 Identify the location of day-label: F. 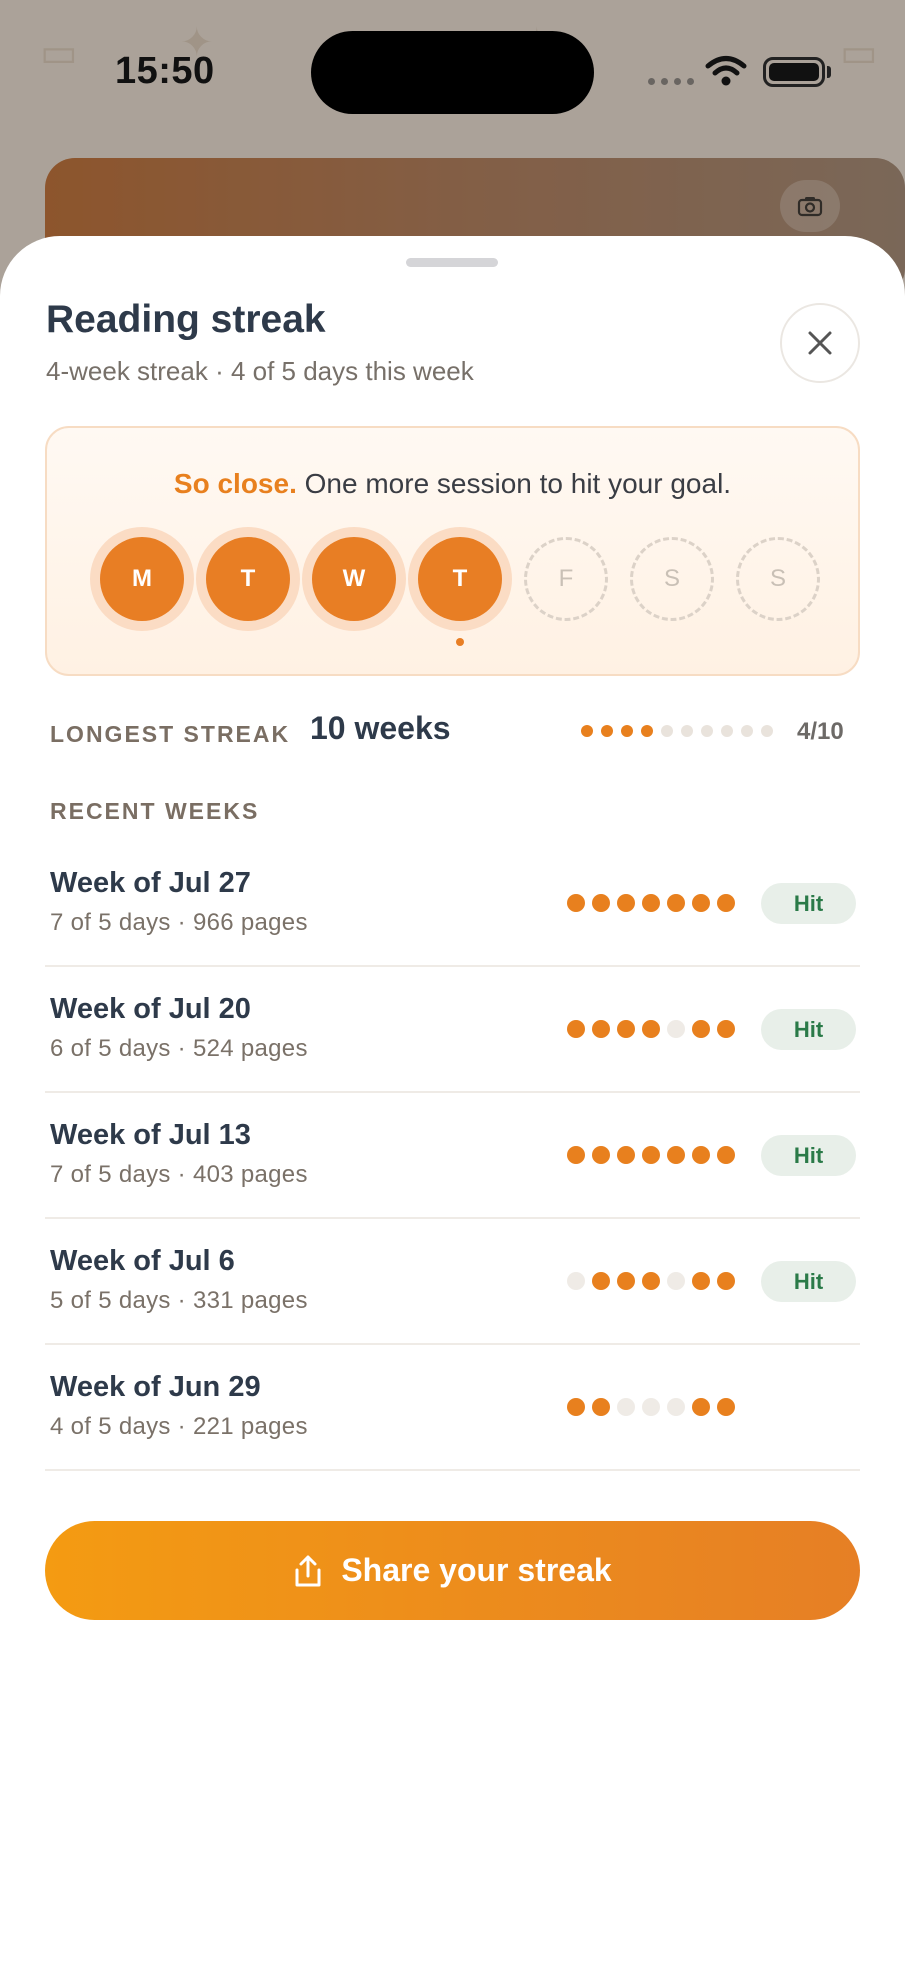
(566, 579).